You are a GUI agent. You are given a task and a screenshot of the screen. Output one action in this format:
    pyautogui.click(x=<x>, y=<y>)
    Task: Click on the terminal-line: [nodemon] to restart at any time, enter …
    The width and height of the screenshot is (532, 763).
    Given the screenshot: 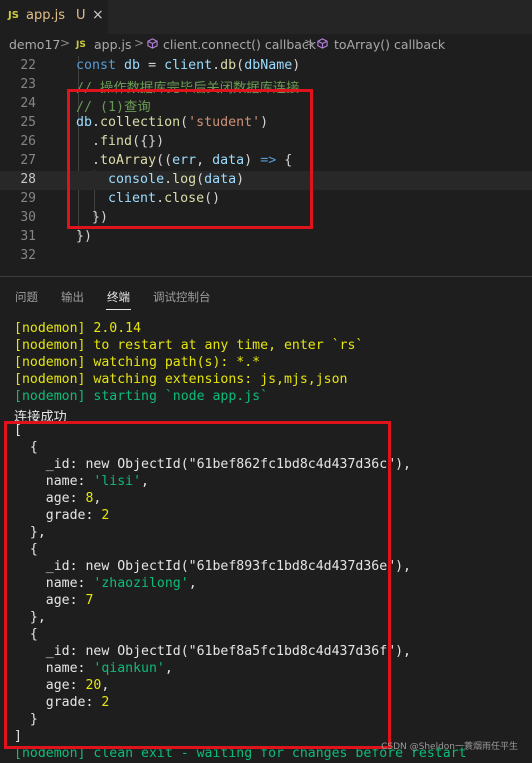 What is the action you would take?
    pyautogui.click(x=189, y=345)
    